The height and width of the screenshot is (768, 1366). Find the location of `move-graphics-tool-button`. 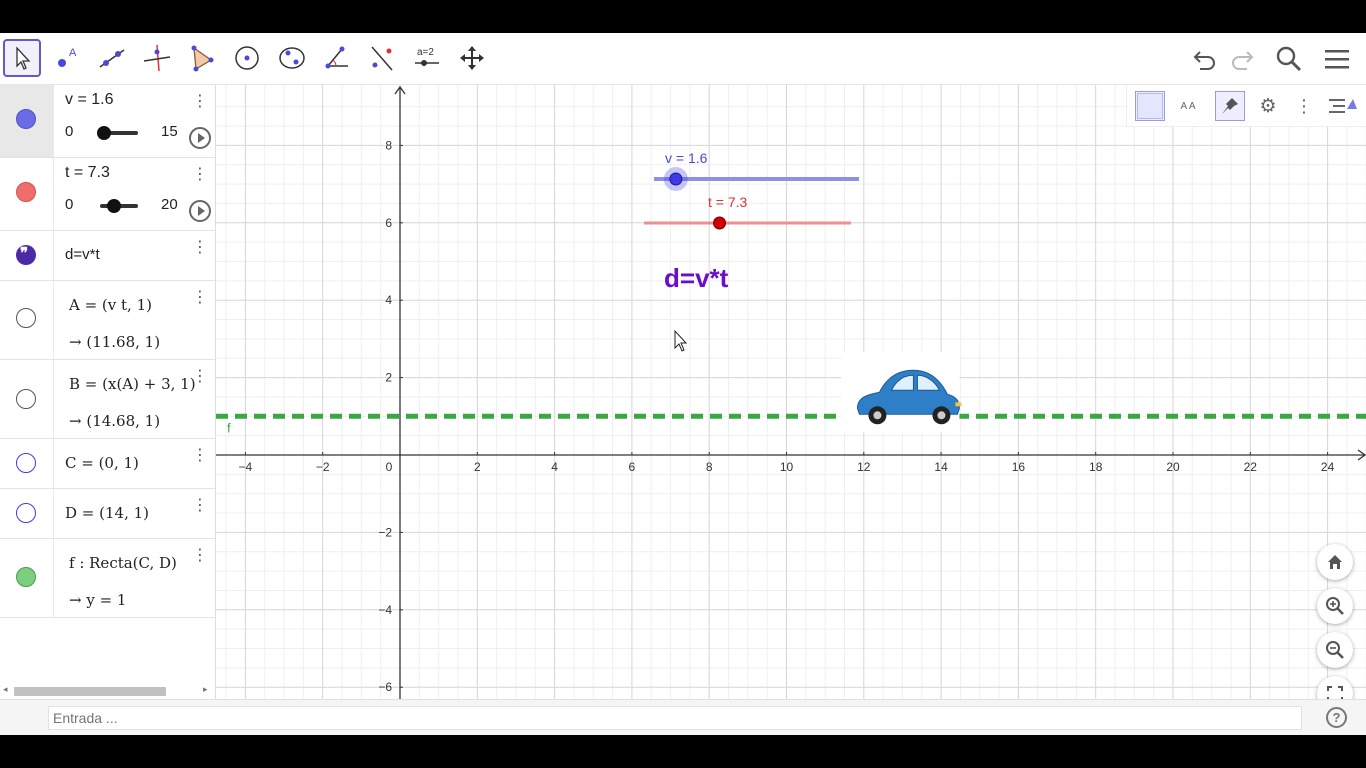

move-graphics-tool-button is located at coordinates (472, 58).